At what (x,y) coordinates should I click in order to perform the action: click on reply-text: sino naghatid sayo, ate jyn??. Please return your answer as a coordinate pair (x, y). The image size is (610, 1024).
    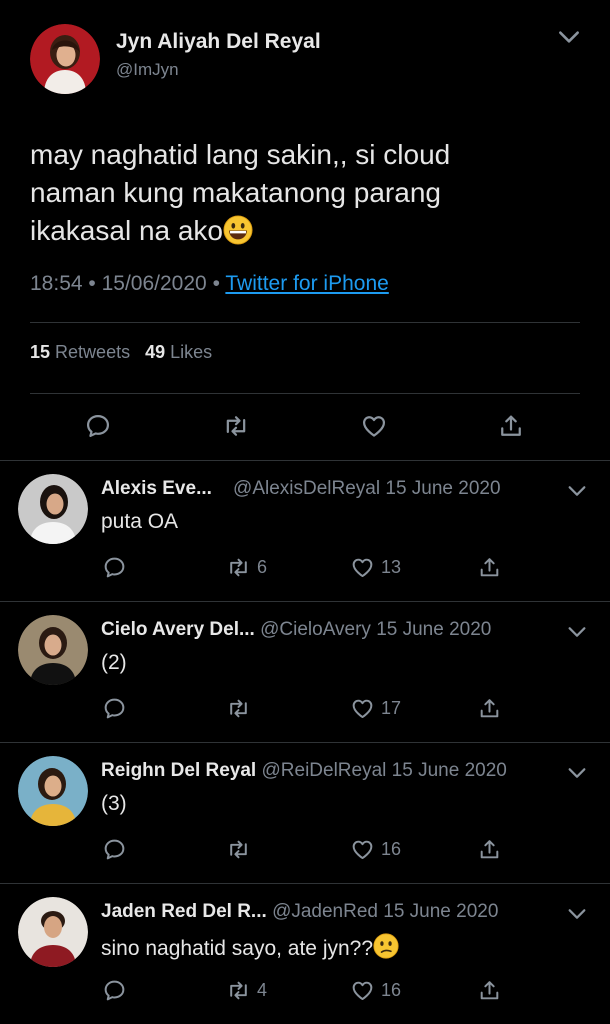
    Looking at the image, I should click on (250, 947).